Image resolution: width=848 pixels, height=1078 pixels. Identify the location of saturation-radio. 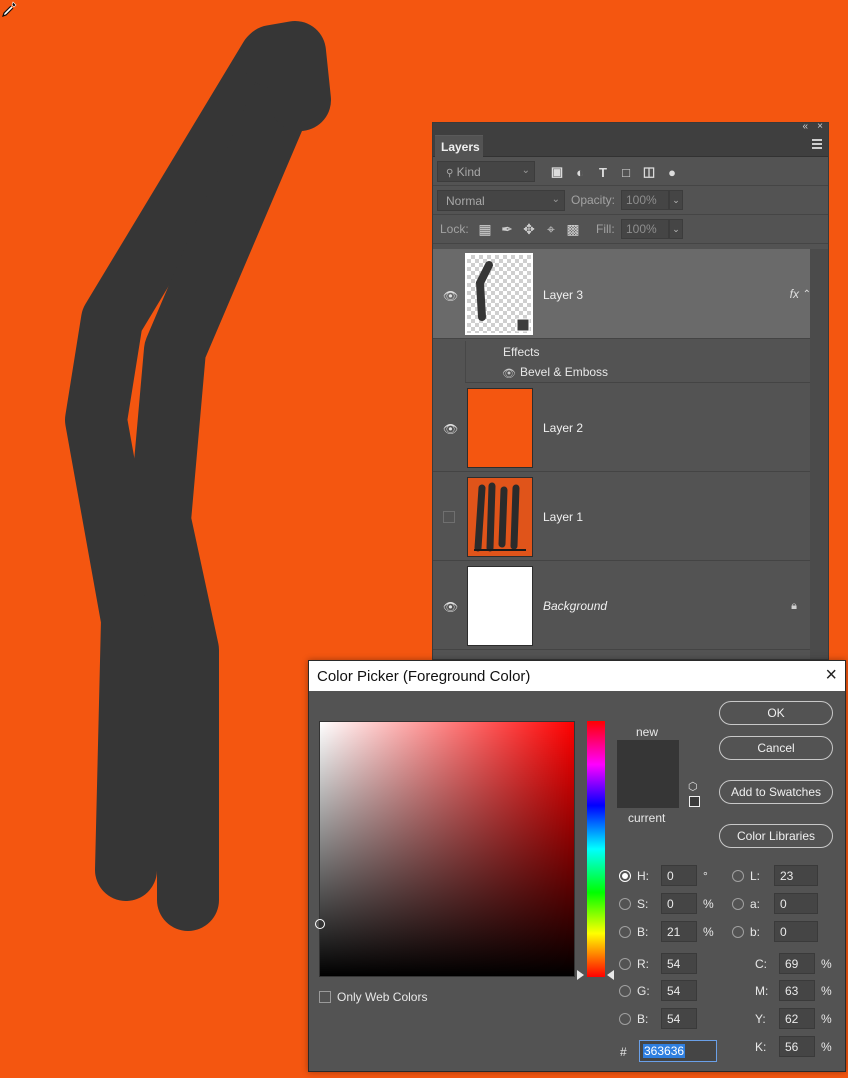
(625, 903).